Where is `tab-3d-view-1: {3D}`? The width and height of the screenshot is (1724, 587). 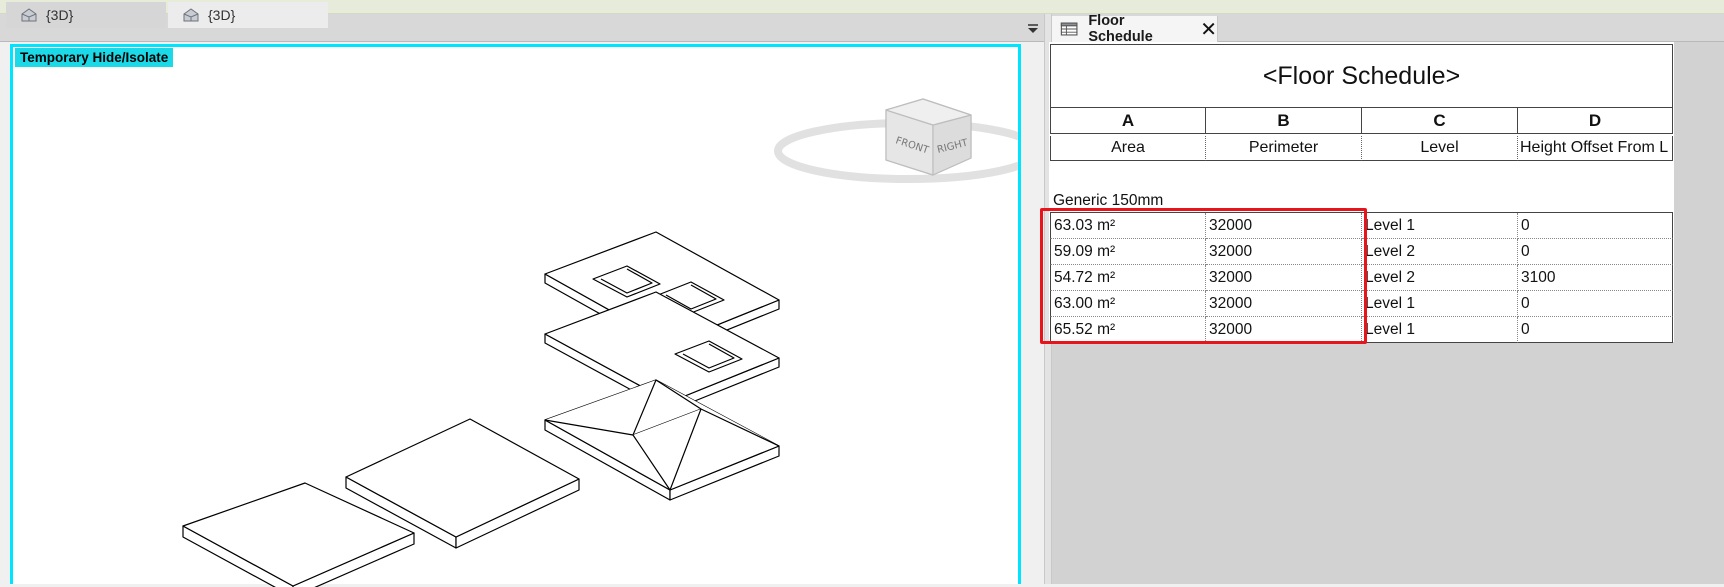 tab-3d-view-1: {3D} is located at coordinates (86, 15).